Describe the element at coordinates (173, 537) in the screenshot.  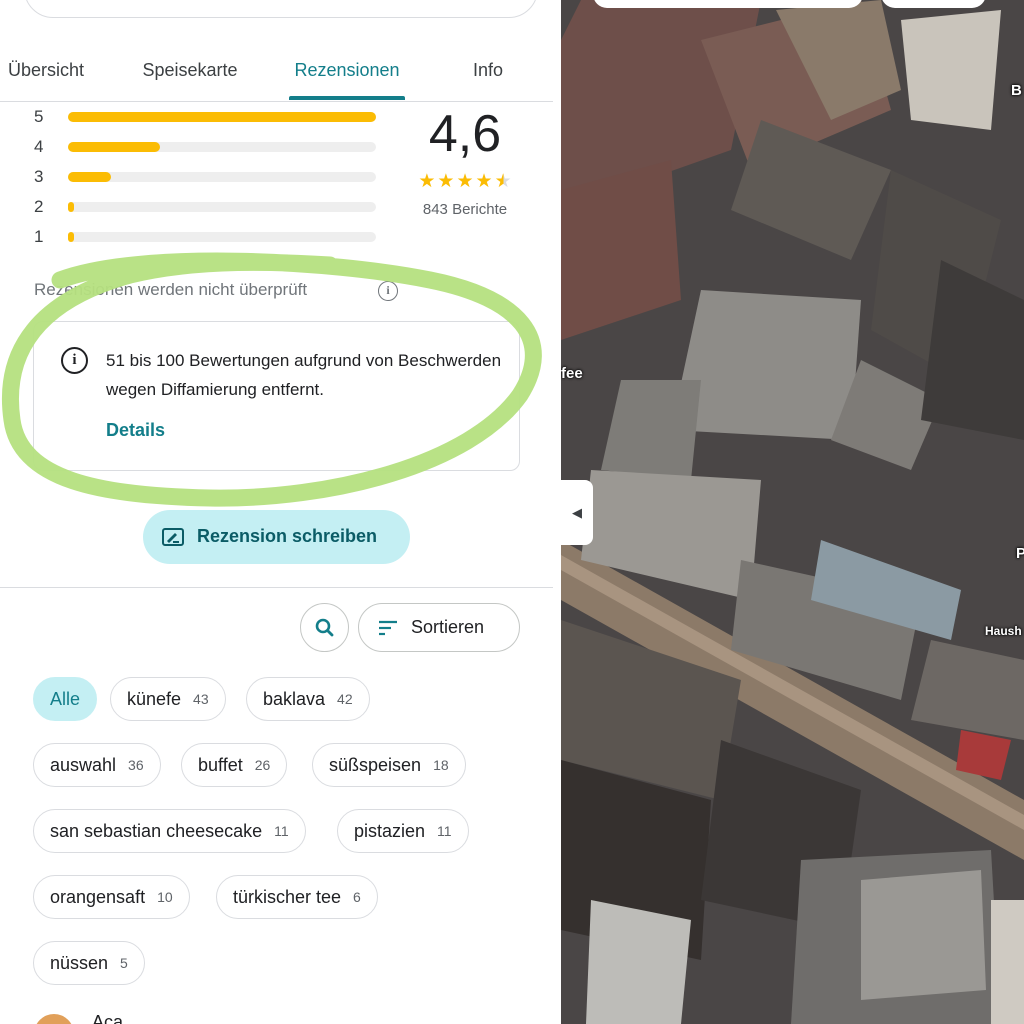
I see `write-review-icon` at that location.